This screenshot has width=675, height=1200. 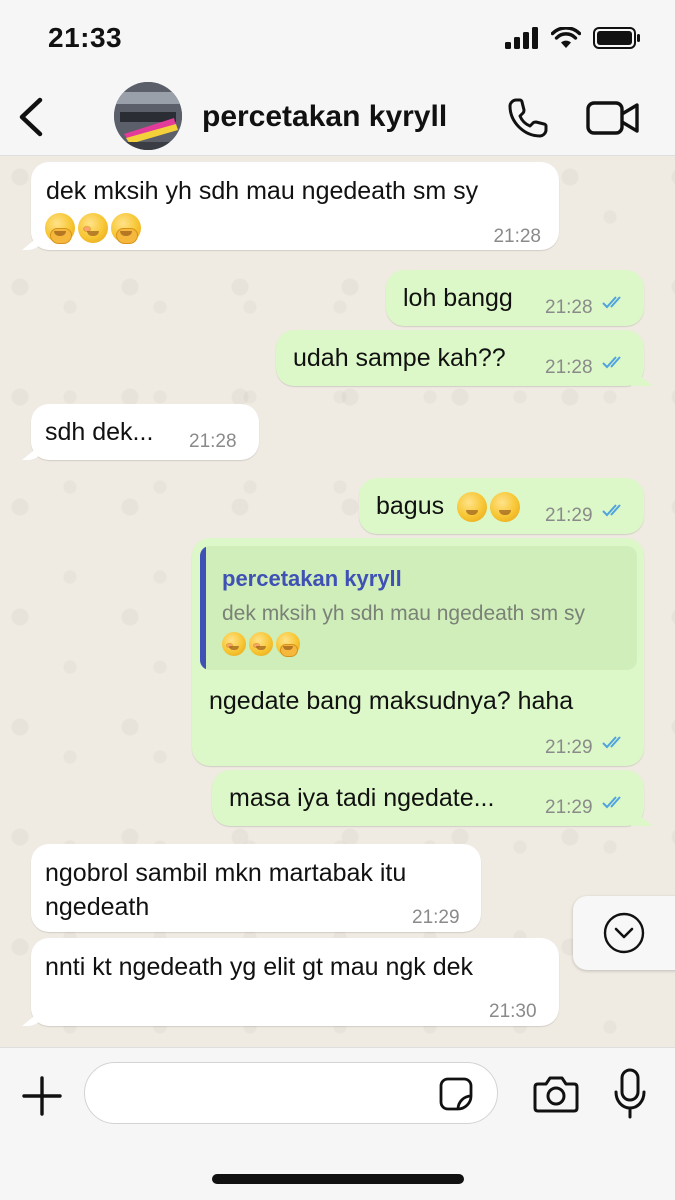 What do you see at coordinates (262, 191) in the screenshot?
I see `message-text: dek mksih yh sdh mau ngedeath sm sy` at bounding box center [262, 191].